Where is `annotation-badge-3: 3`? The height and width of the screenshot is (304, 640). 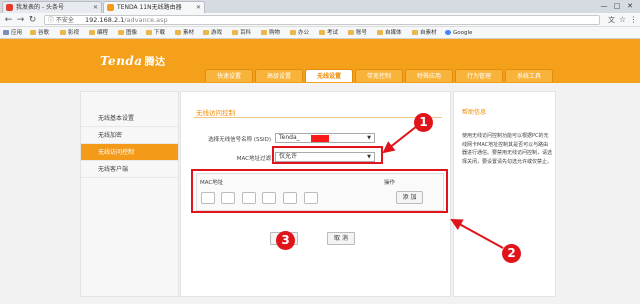
annotation-badge-3: 3 is located at coordinates (285, 240).